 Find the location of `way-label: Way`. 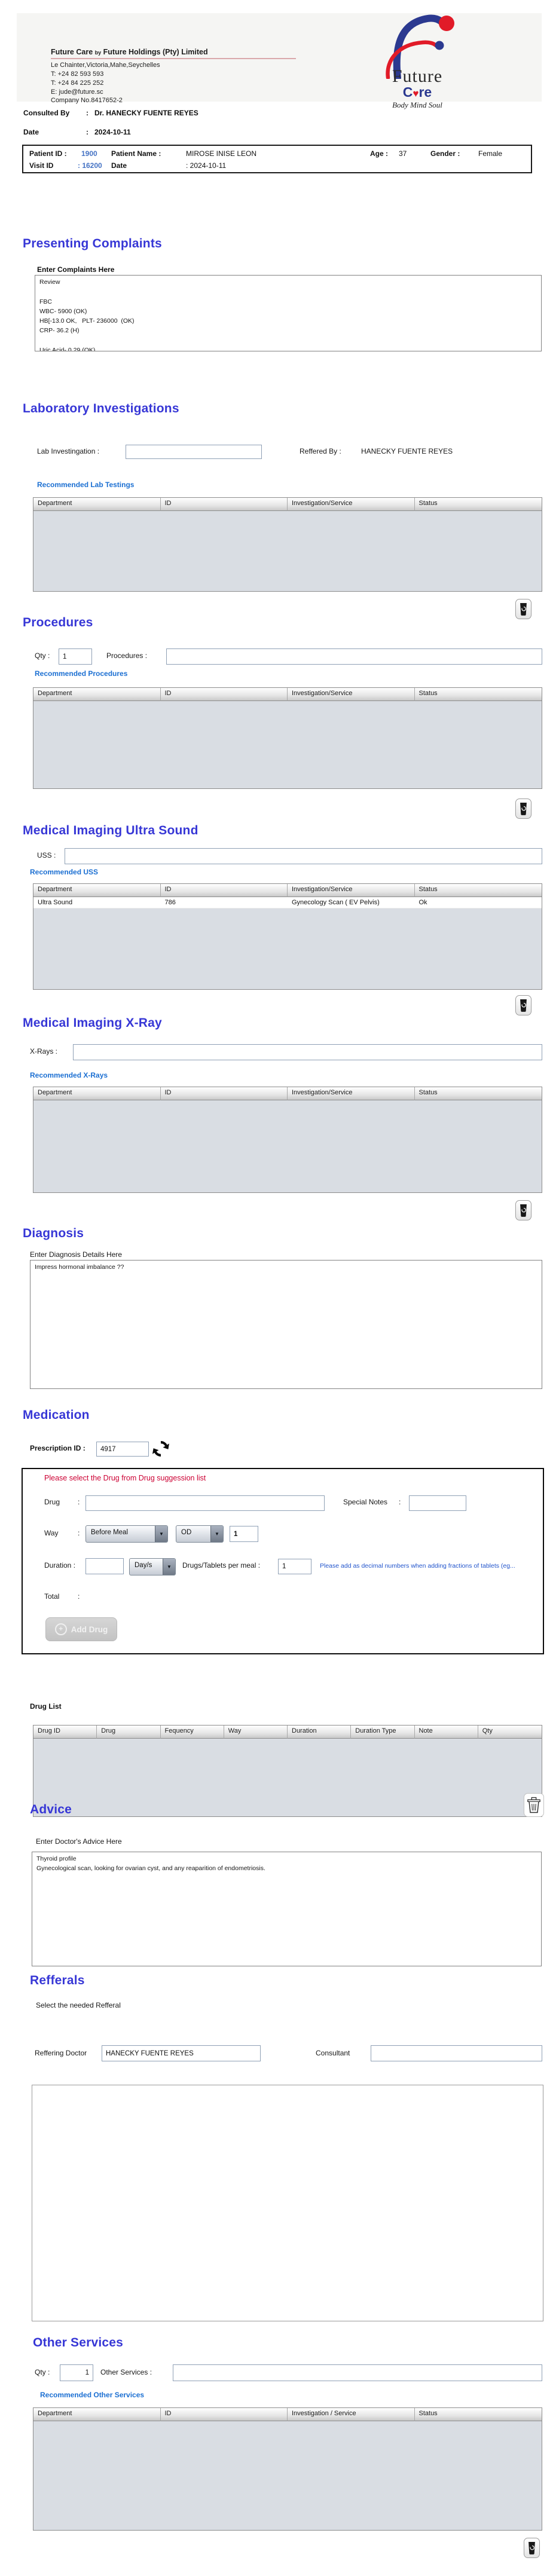

way-label: Way is located at coordinates (52, 1533).